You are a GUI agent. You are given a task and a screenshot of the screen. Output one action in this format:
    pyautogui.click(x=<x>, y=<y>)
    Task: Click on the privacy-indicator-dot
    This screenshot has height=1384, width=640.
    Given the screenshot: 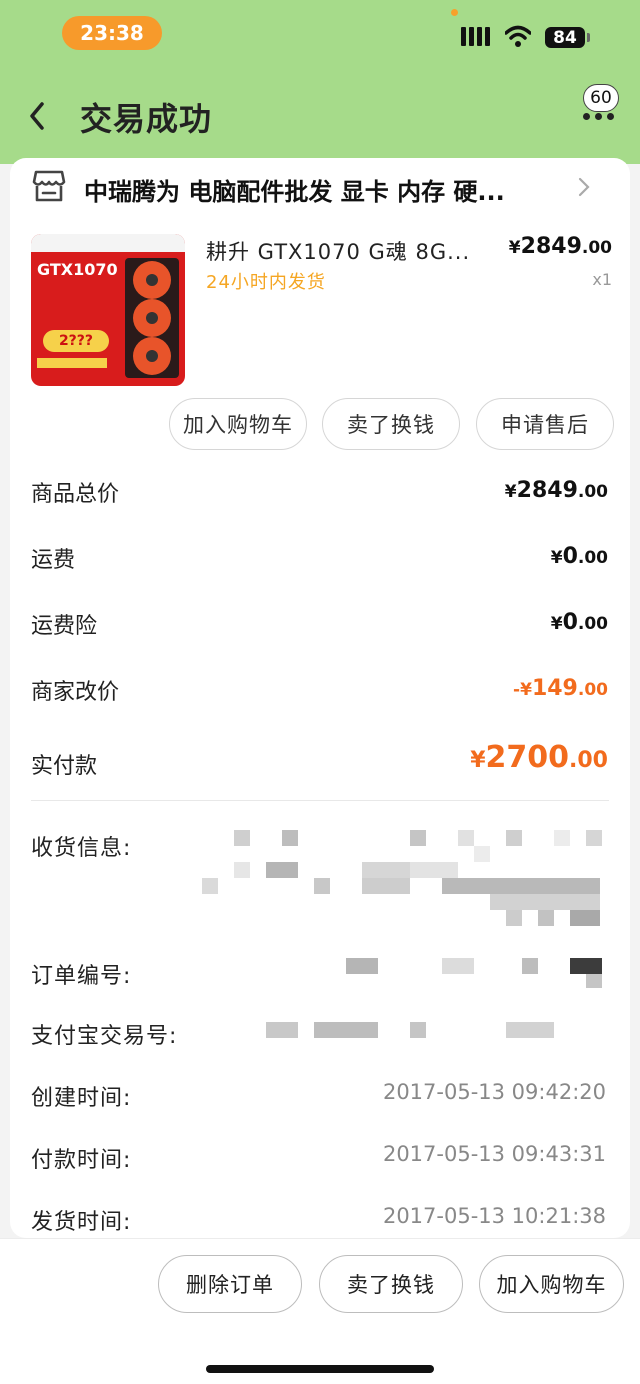 What is the action you would take?
    pyautogui.click(x=454, y=12)
    